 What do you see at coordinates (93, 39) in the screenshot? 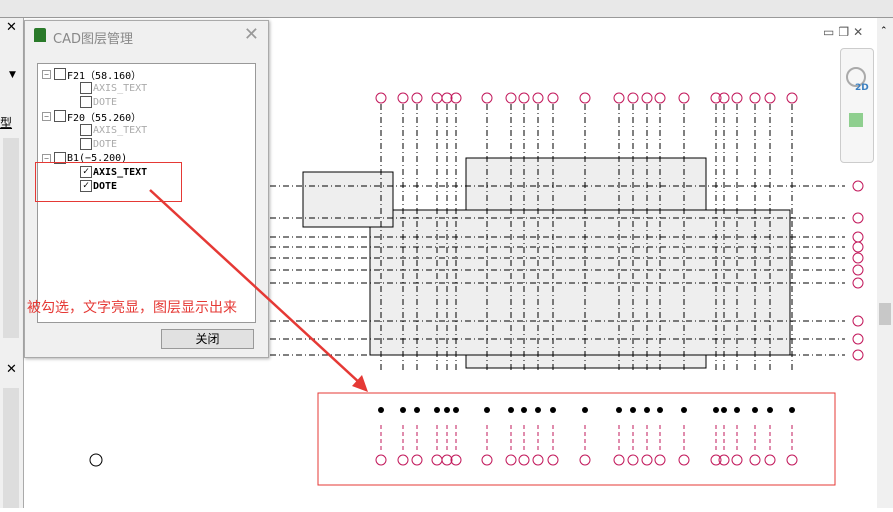
I see `dialog-title: CAD图层管理` at bounding box center [93, 39].